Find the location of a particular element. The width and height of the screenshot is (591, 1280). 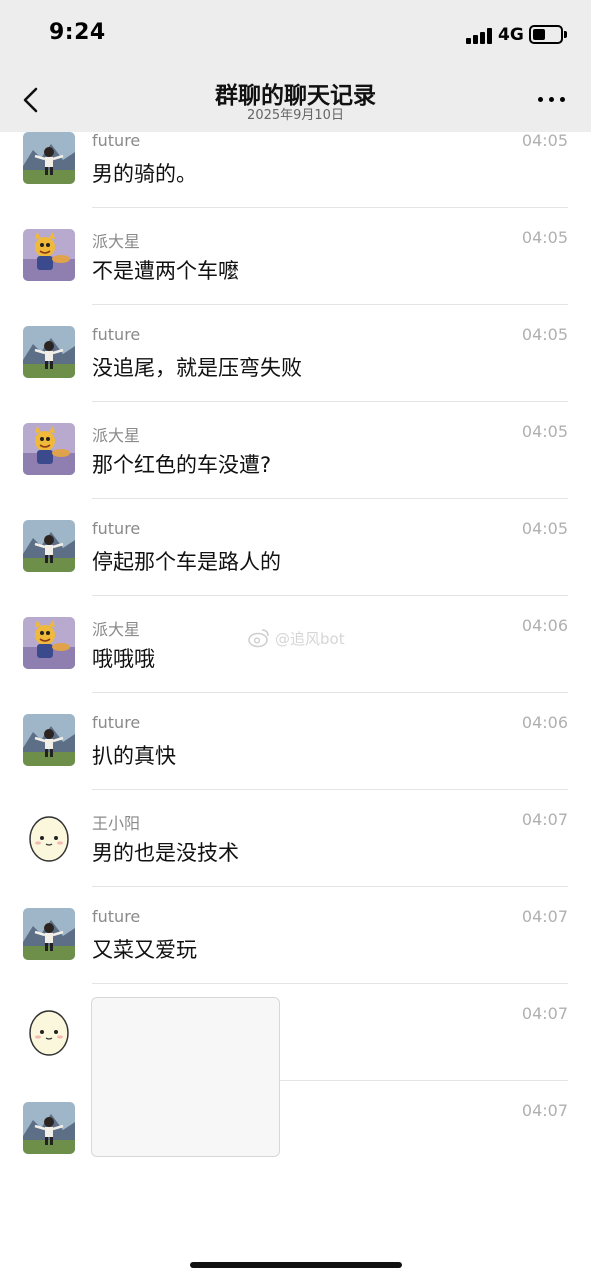

watermark: @追风bot is located at coordinates (296, 638).